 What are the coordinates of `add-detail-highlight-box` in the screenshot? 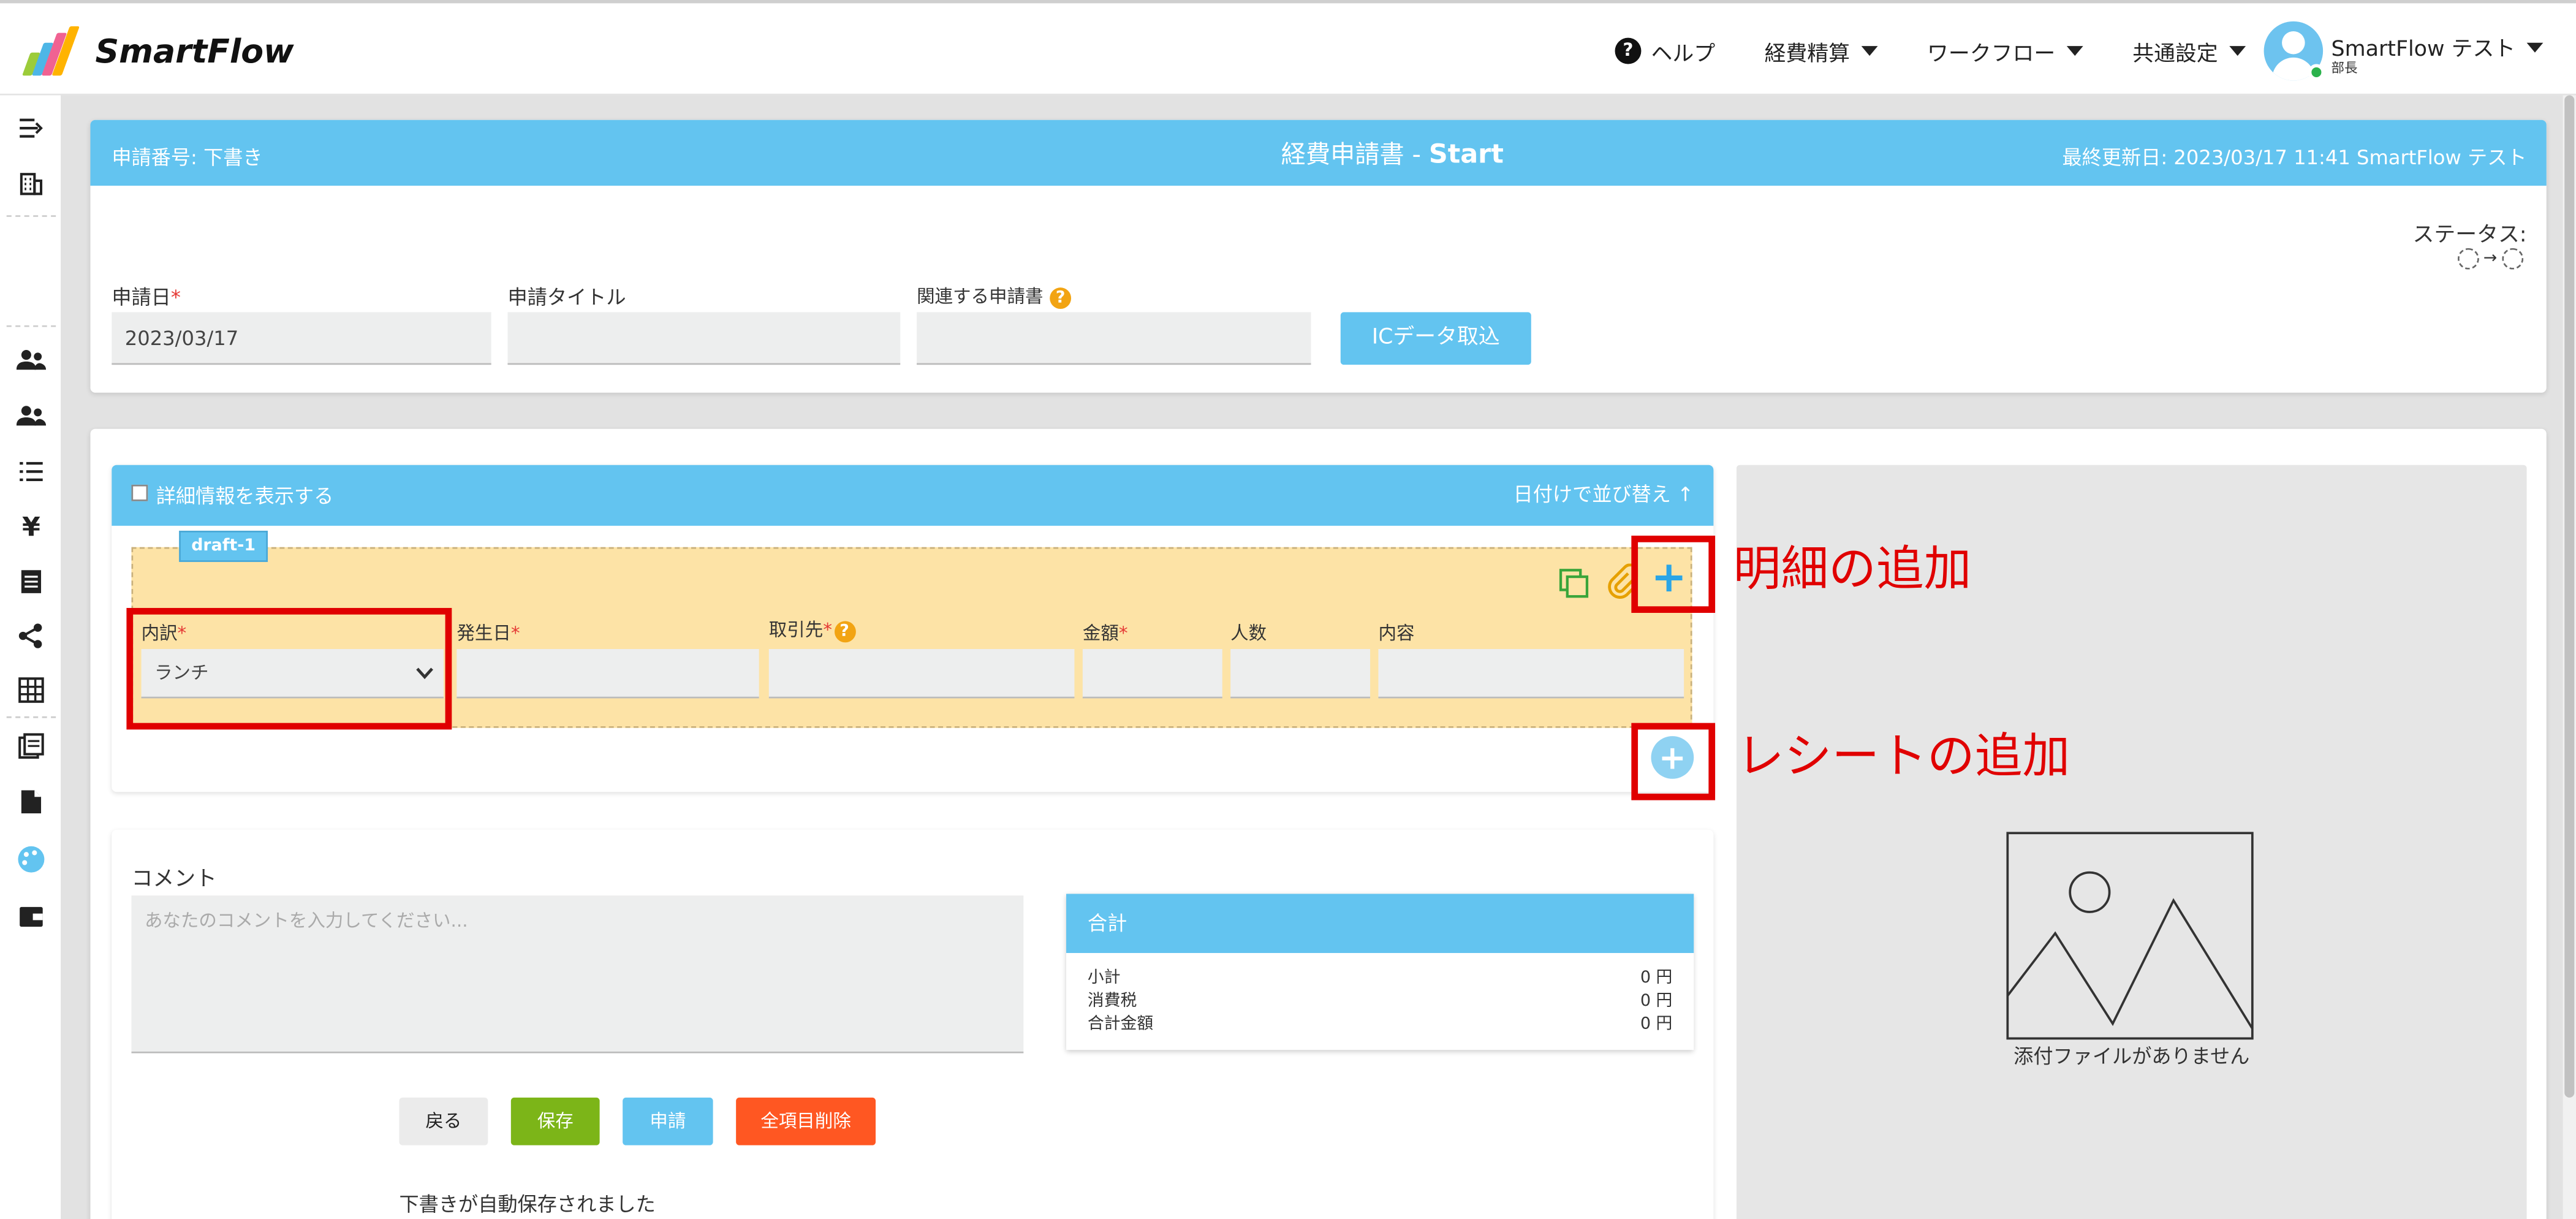 It's located at (1673, 574).